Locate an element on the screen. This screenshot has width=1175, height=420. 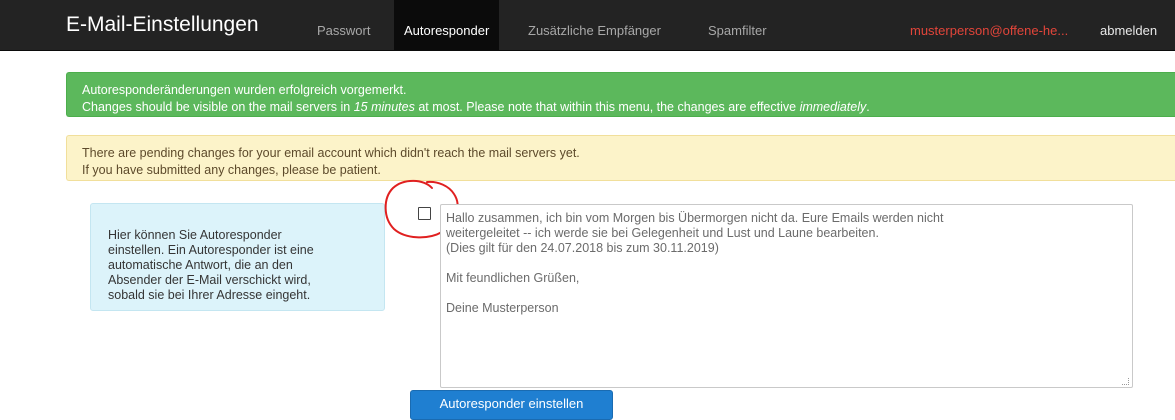
app-title: E-Mail-Einstellungen is located at coordinates (162, 25).